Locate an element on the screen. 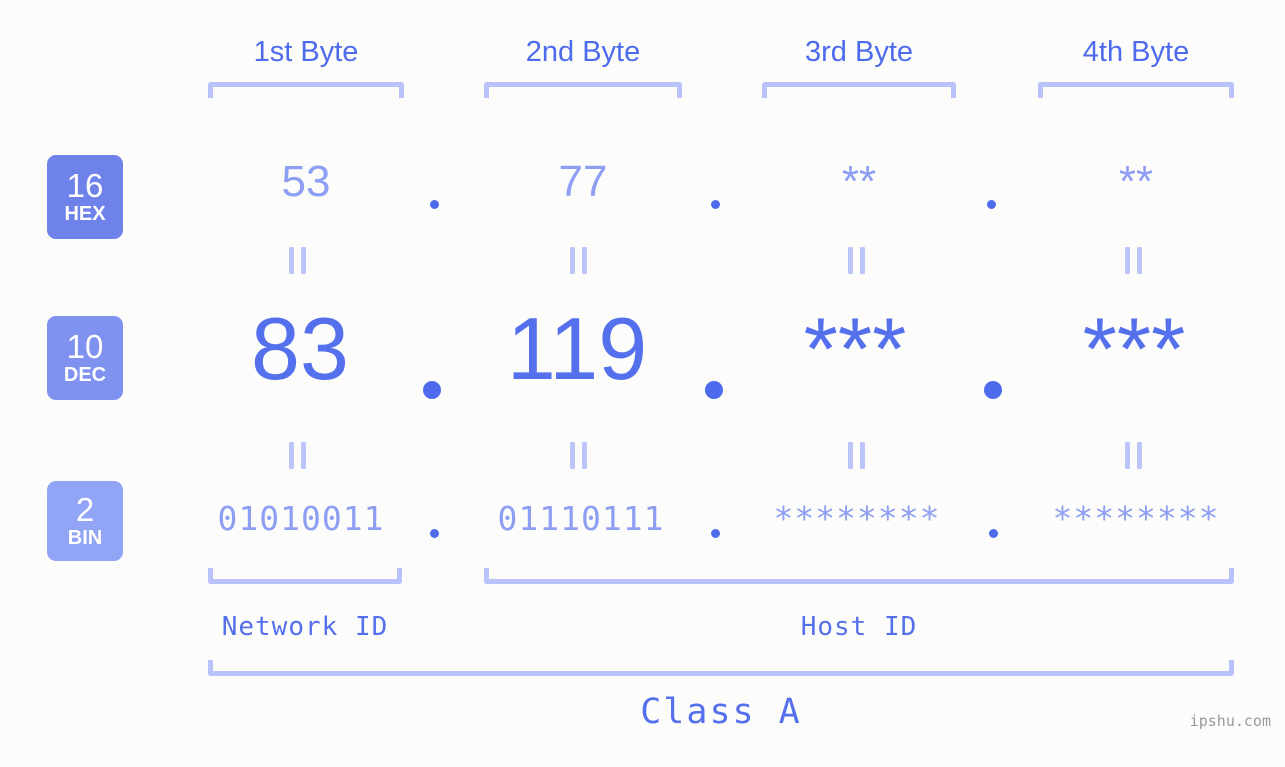 This screenshot has width=1285, height=767. host-id-label: Host ID is located at coordinates (859, 627).